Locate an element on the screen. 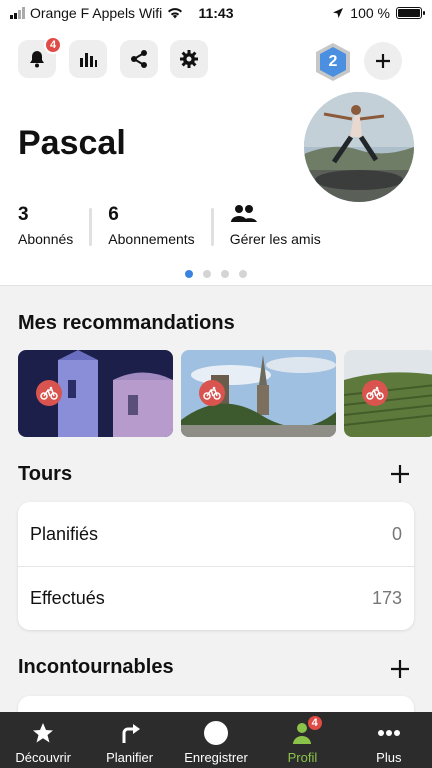  status-bar: Orange F Appels Wifi 11:43 100 % is located at coordinates (216, 13).